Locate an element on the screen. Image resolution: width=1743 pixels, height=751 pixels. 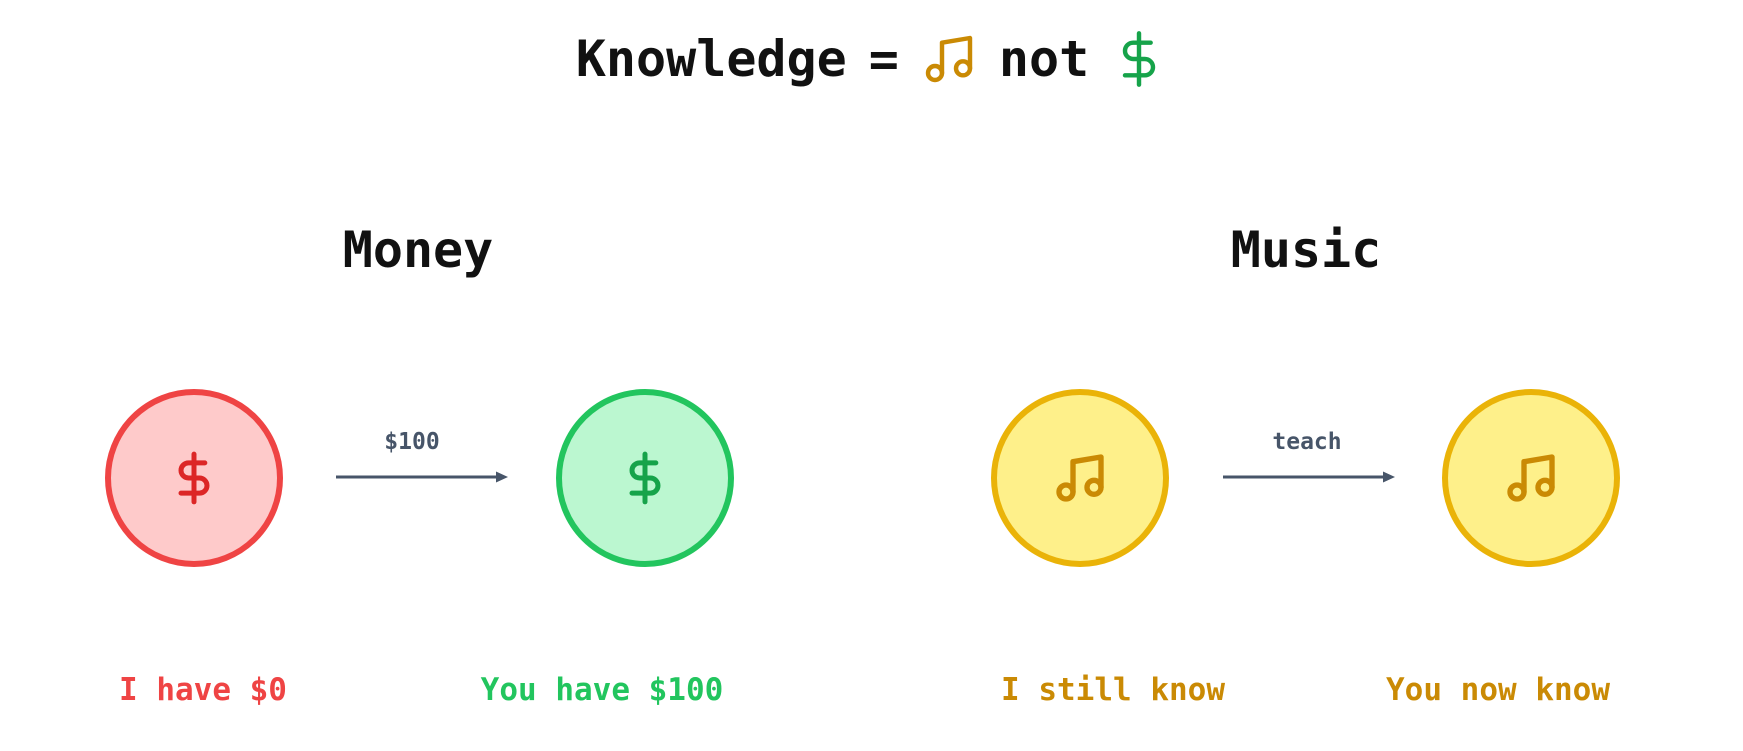
my-music-caption: I still know is located at coordinates (1113, 690).